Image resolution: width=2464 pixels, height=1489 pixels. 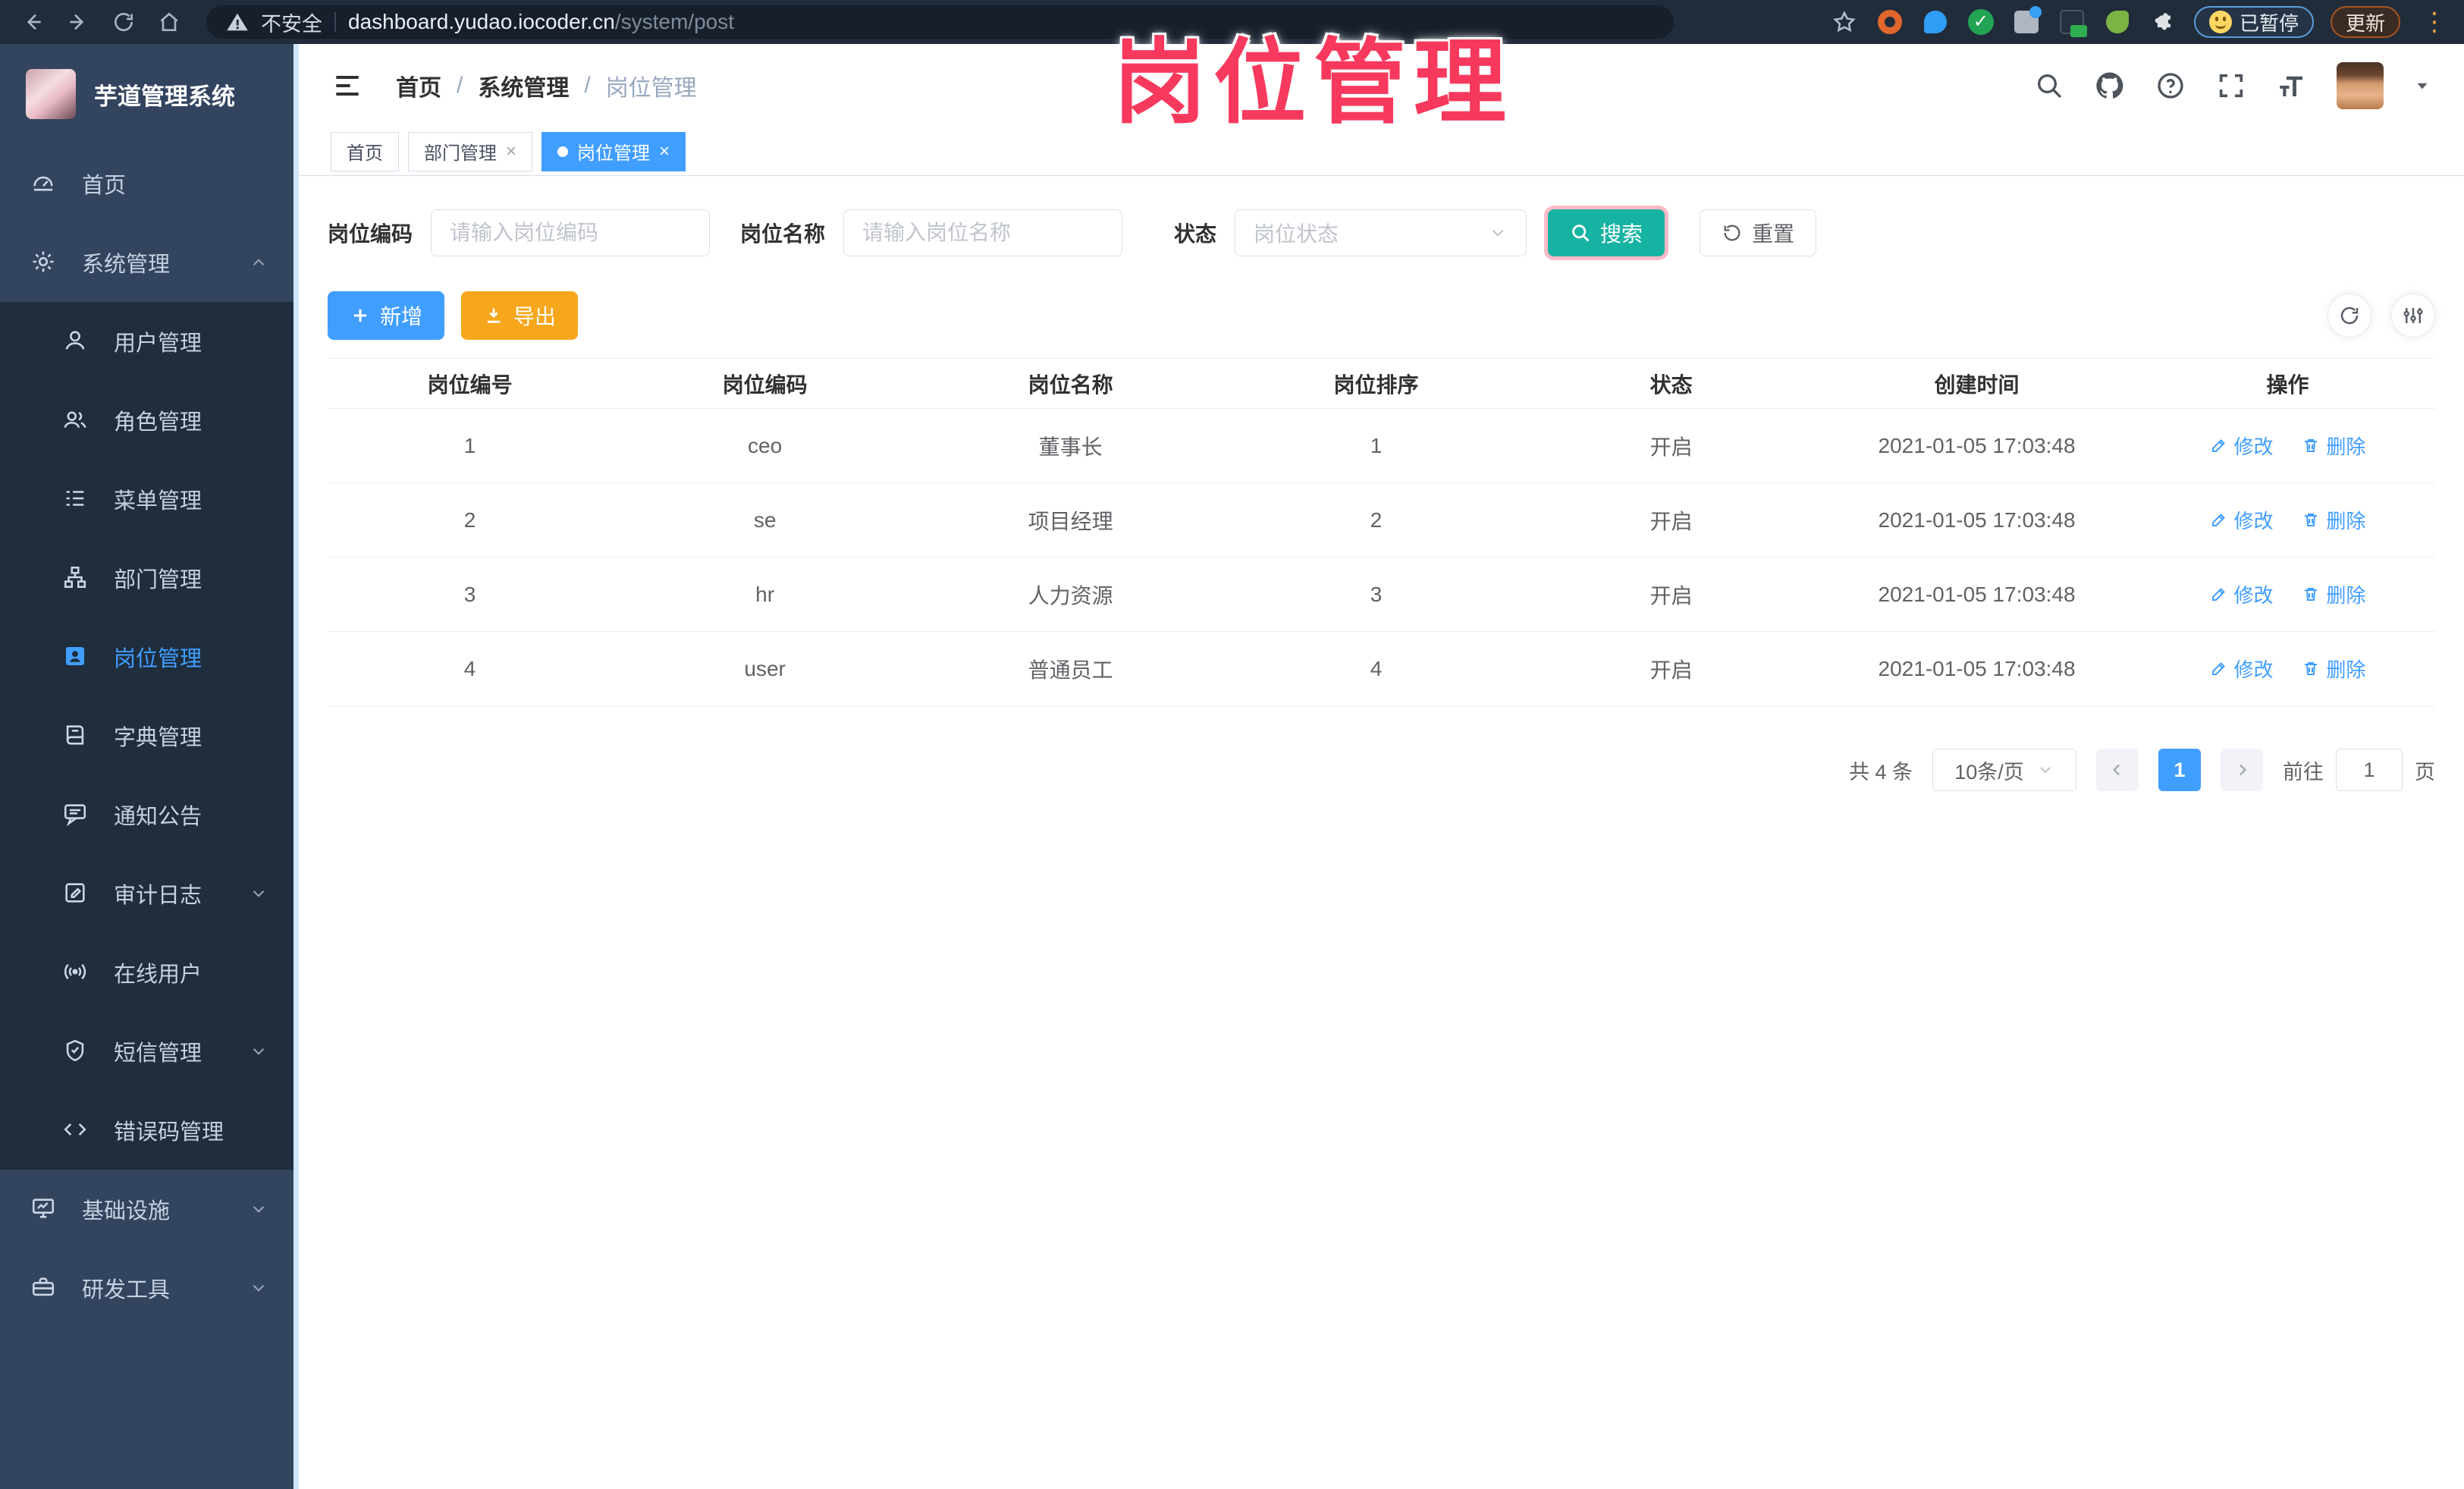 What do you see at coordinates (2170, 86) in the screenshot?
I see `help-icon` at bounding box center [2170, 86].